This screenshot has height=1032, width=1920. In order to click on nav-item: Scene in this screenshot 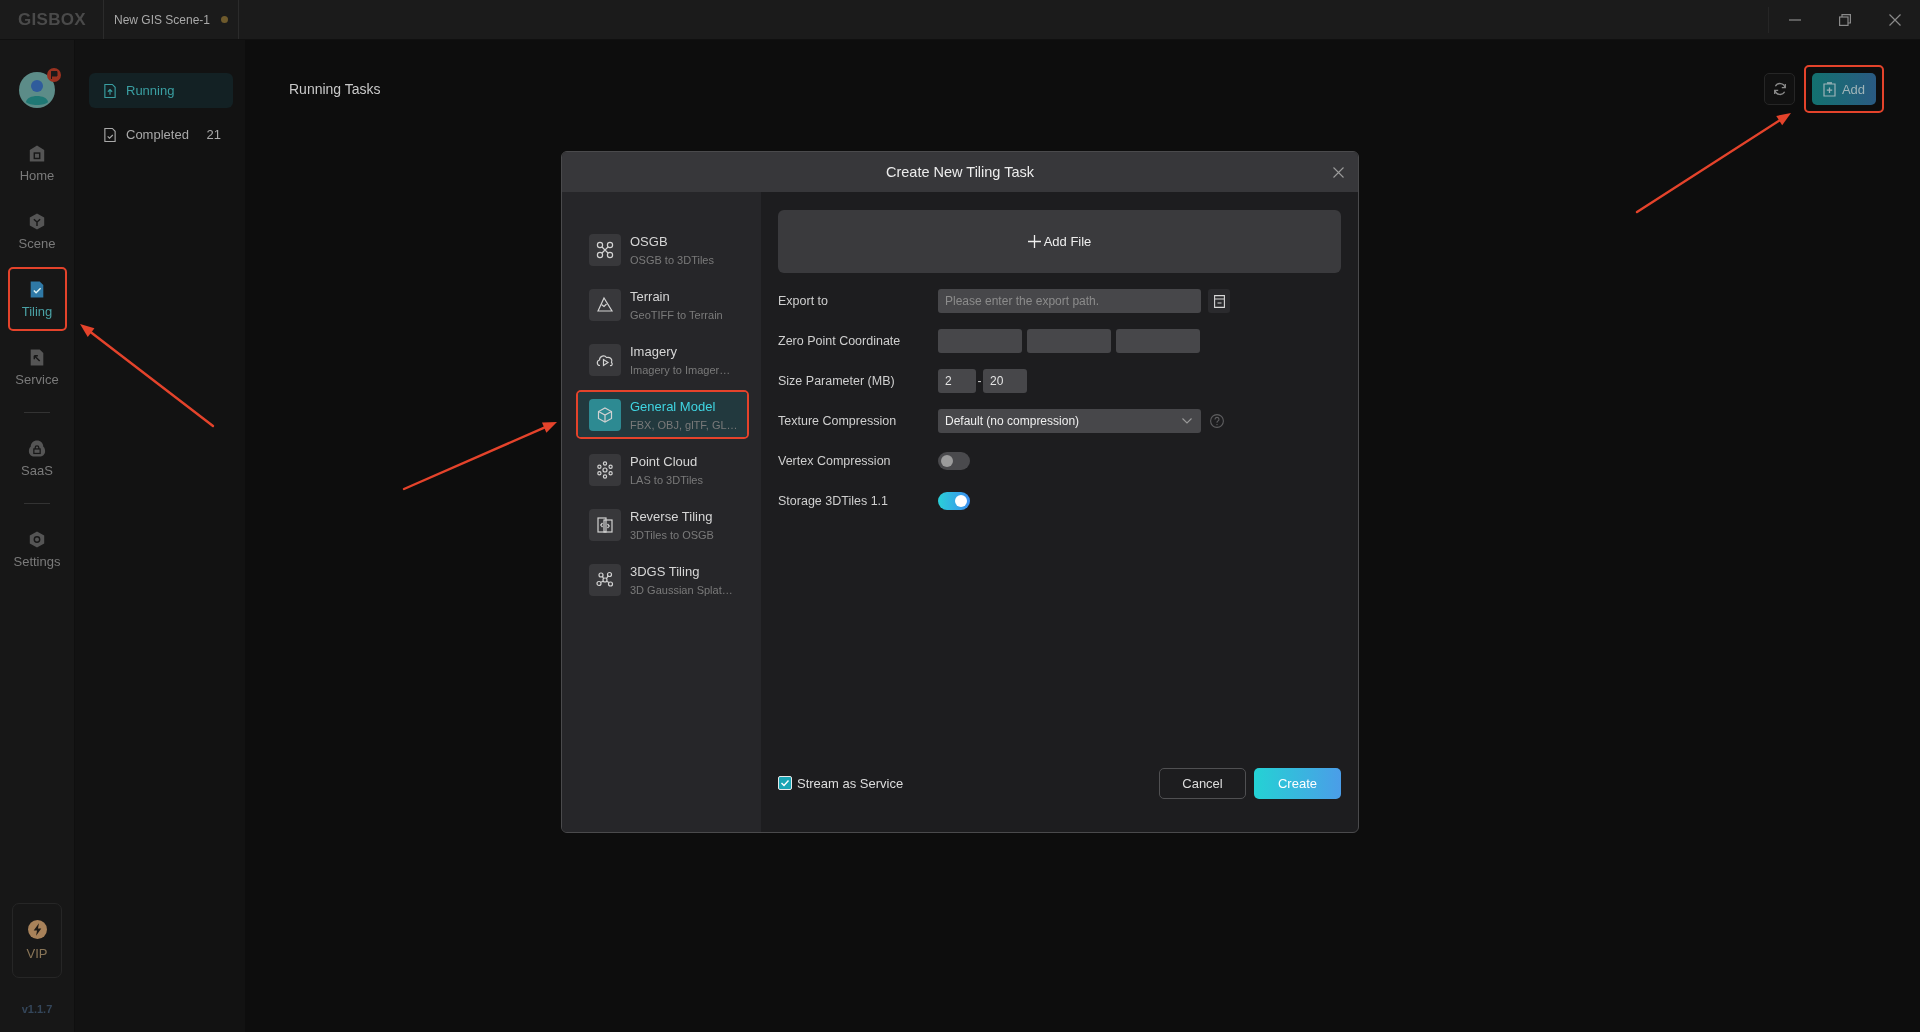, I will do `click(37, 231)`.